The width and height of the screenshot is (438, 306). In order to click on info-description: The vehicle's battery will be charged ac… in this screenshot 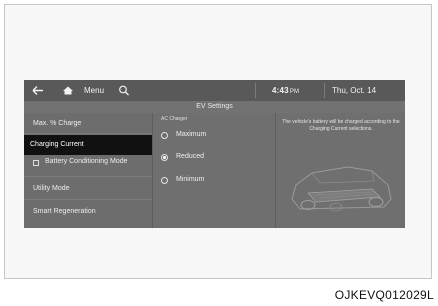, I will do `click(341, 125)`.